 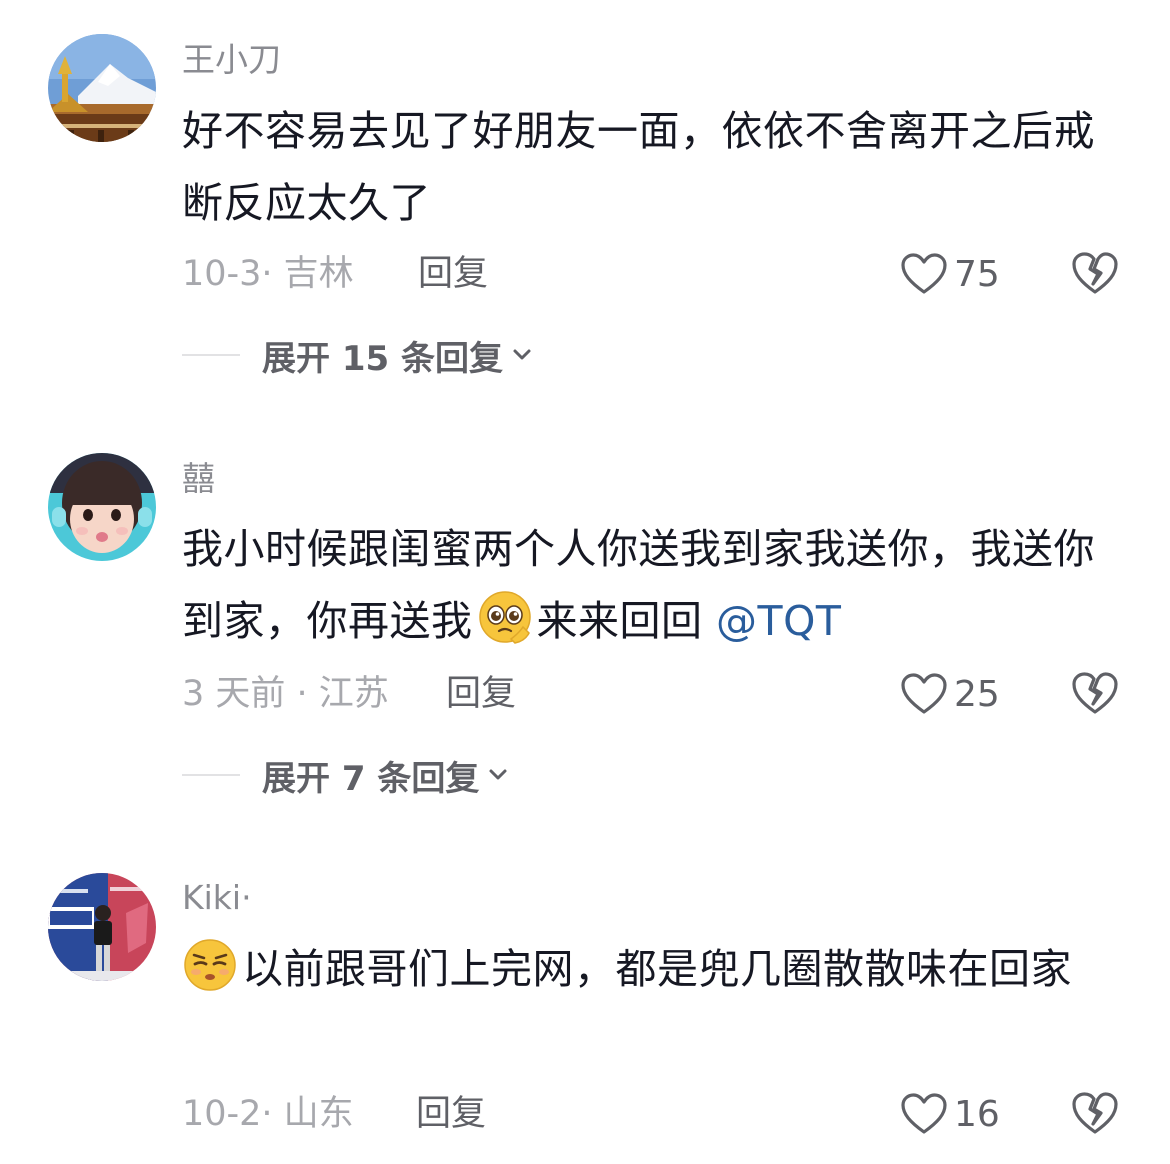 I want to click on reply-button: 回复, so click(x=451, y=1114).